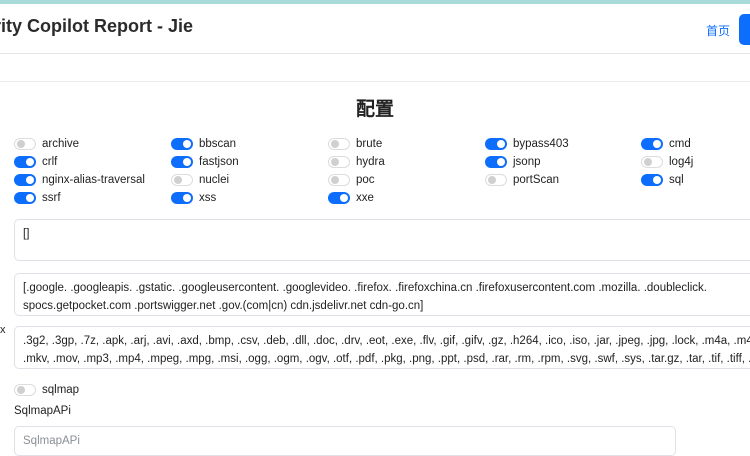  I want to click on plugin-toggle-nuclei: nuclei, so click(200, 180).